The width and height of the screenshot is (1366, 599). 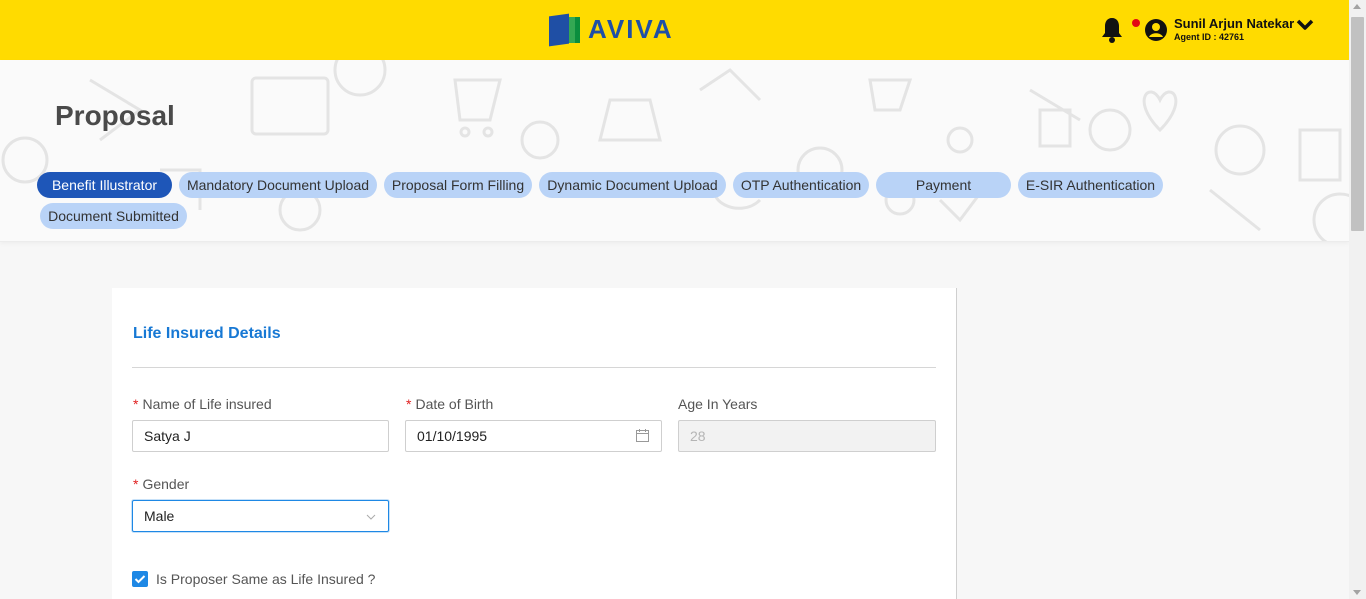 I want to click on user-name: Sunil Arjun Natekar, so click(x=1234, y=23).